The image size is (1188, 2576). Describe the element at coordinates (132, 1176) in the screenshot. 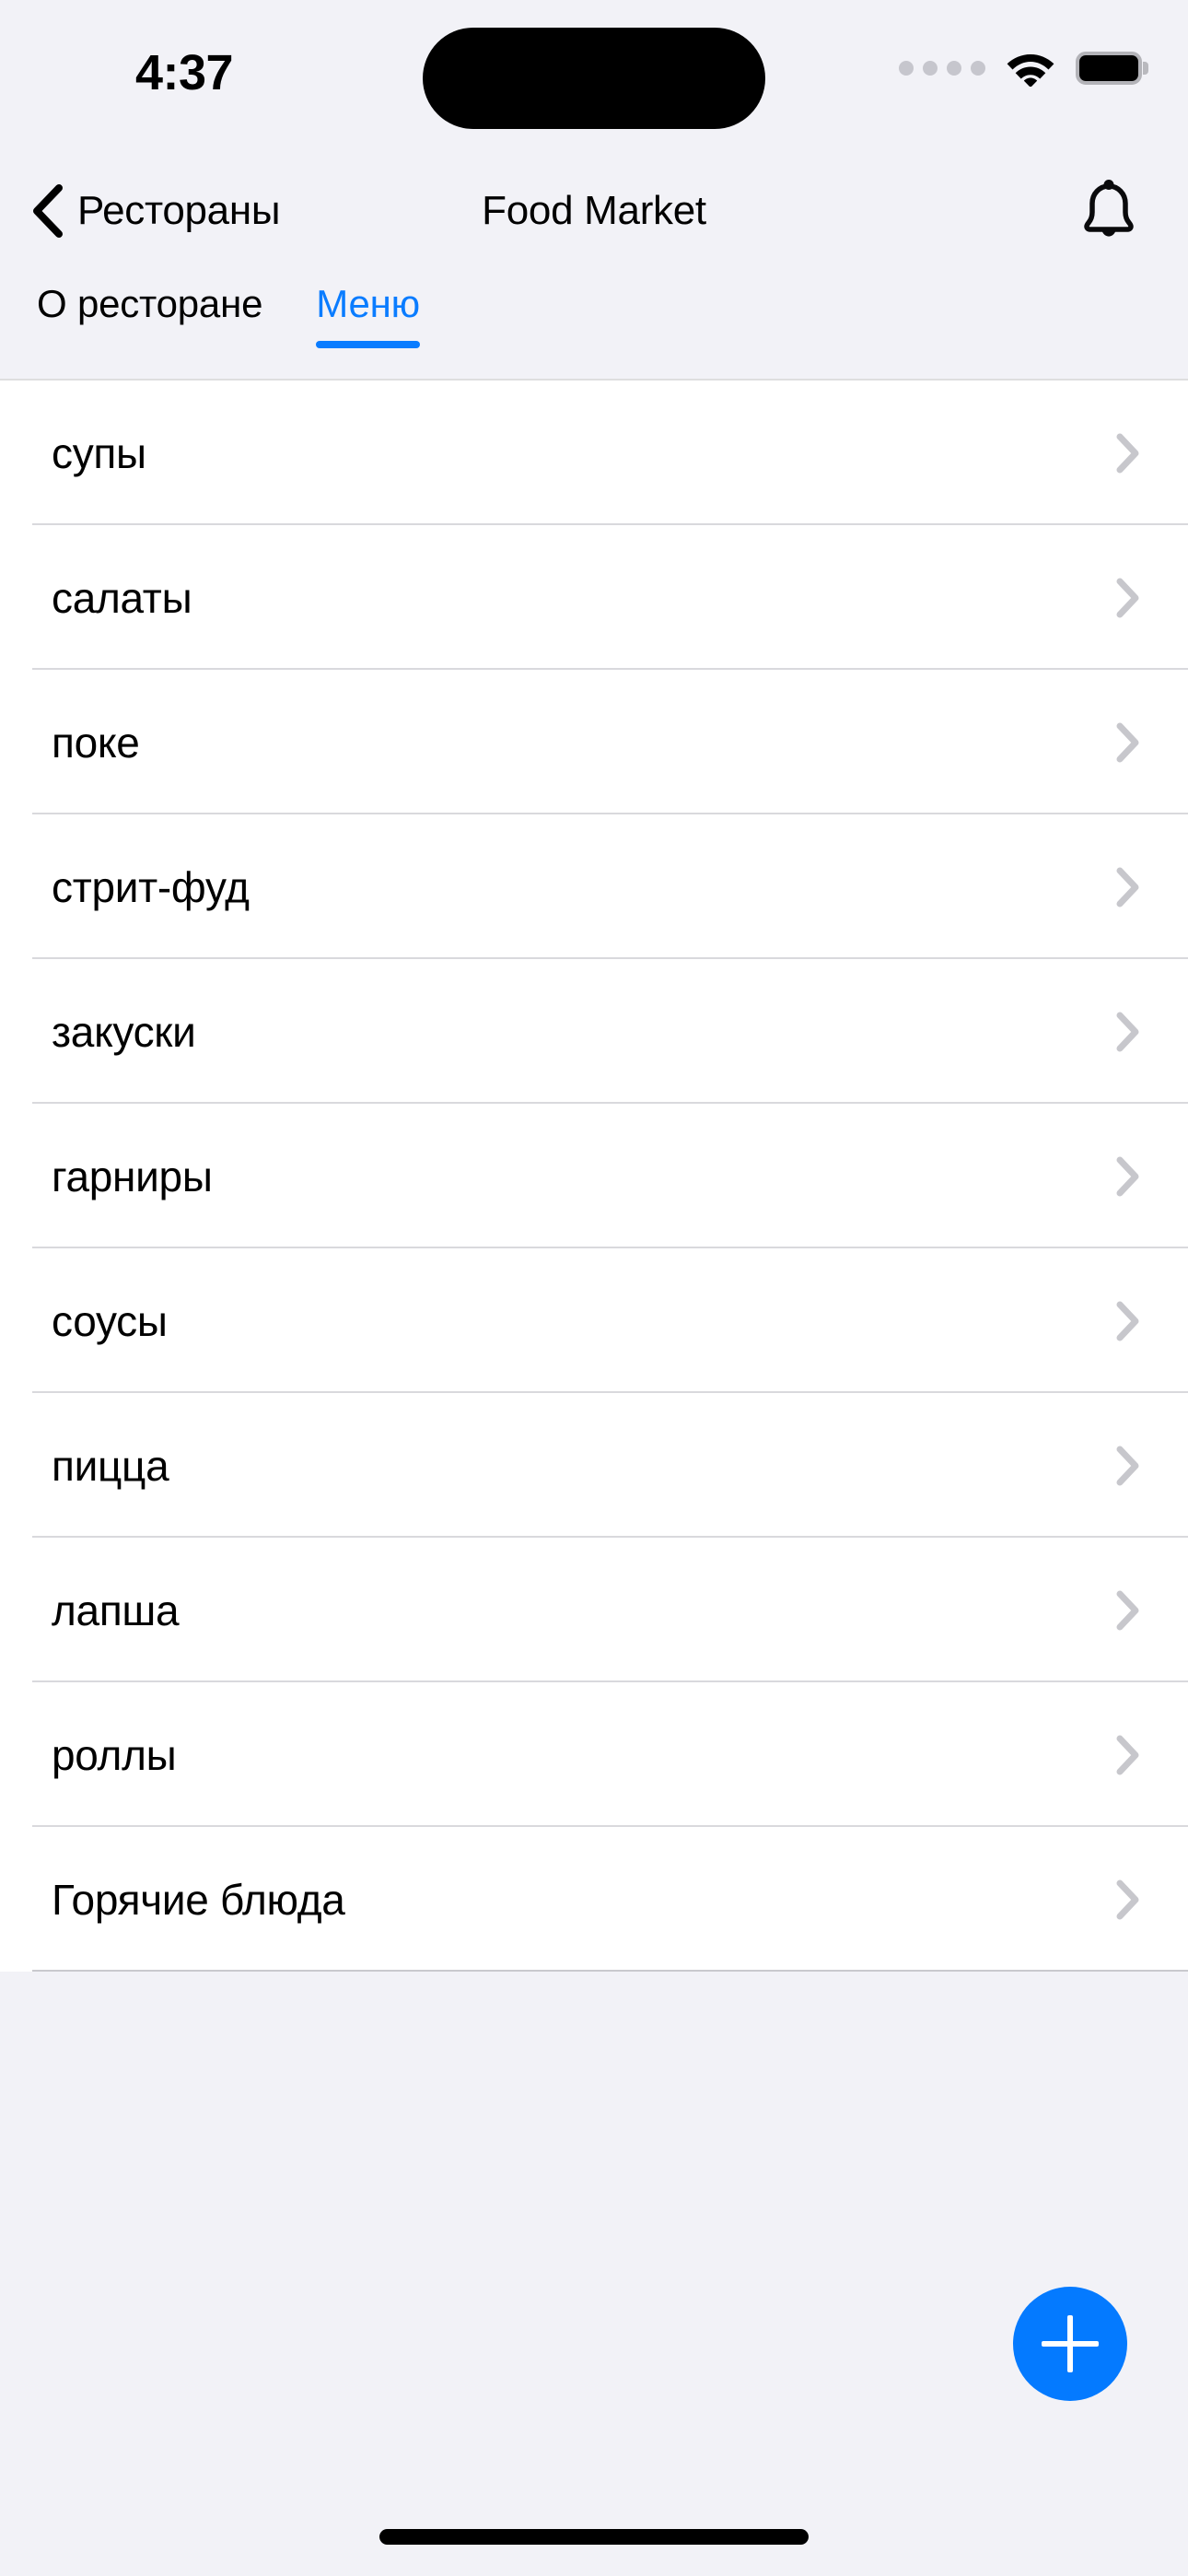

I see `list-item-label: гарниры` at that location.